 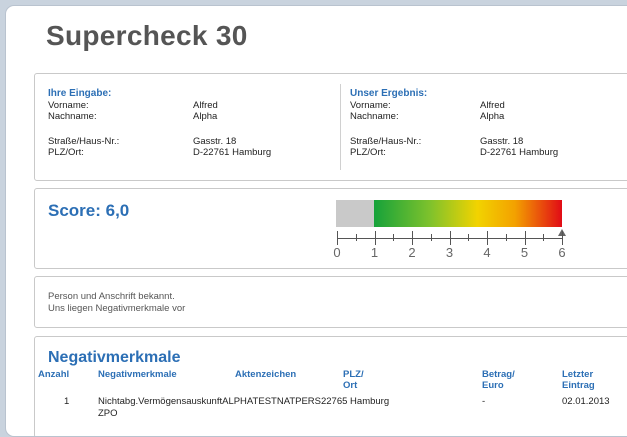 What do you see at coordinates (114, 357) in the screenshot?
I see `negativmerkmale-title: Negativmerkmale` at bounding box center [114, 357].